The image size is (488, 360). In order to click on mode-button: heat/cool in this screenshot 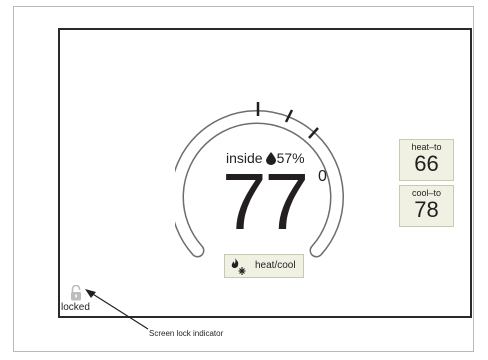, I will do `click(264, 266)`.